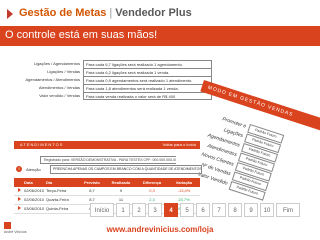  I want to click on page-button: 2, so click(139, 210).